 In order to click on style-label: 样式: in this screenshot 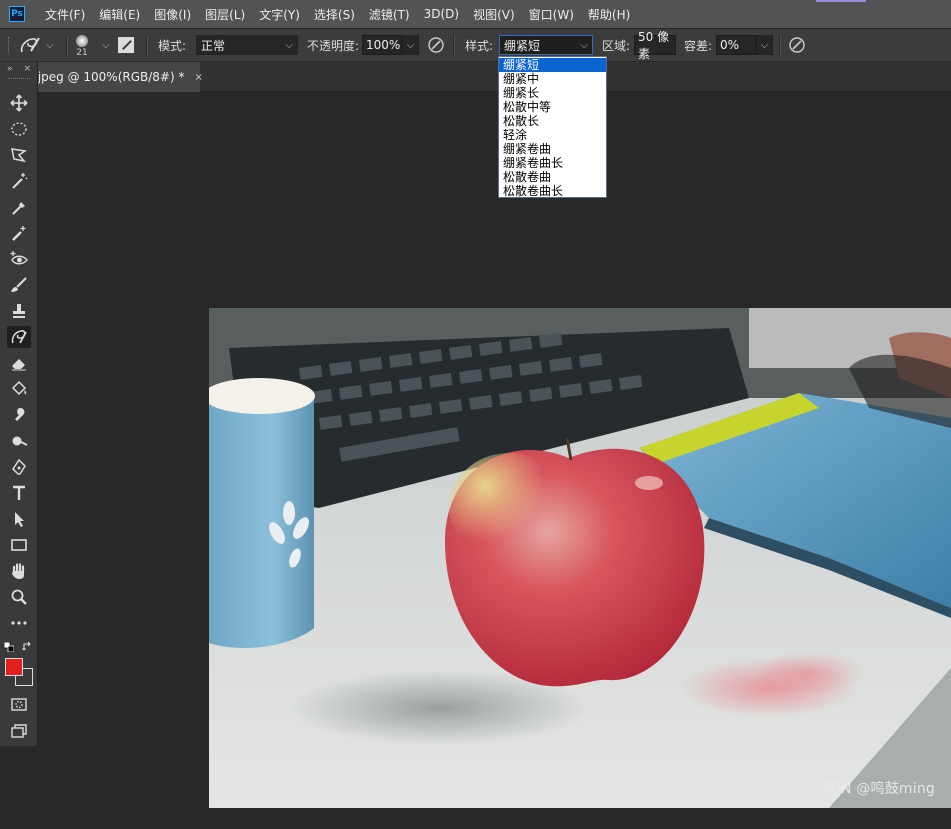, I will do `click(479, 45)`.